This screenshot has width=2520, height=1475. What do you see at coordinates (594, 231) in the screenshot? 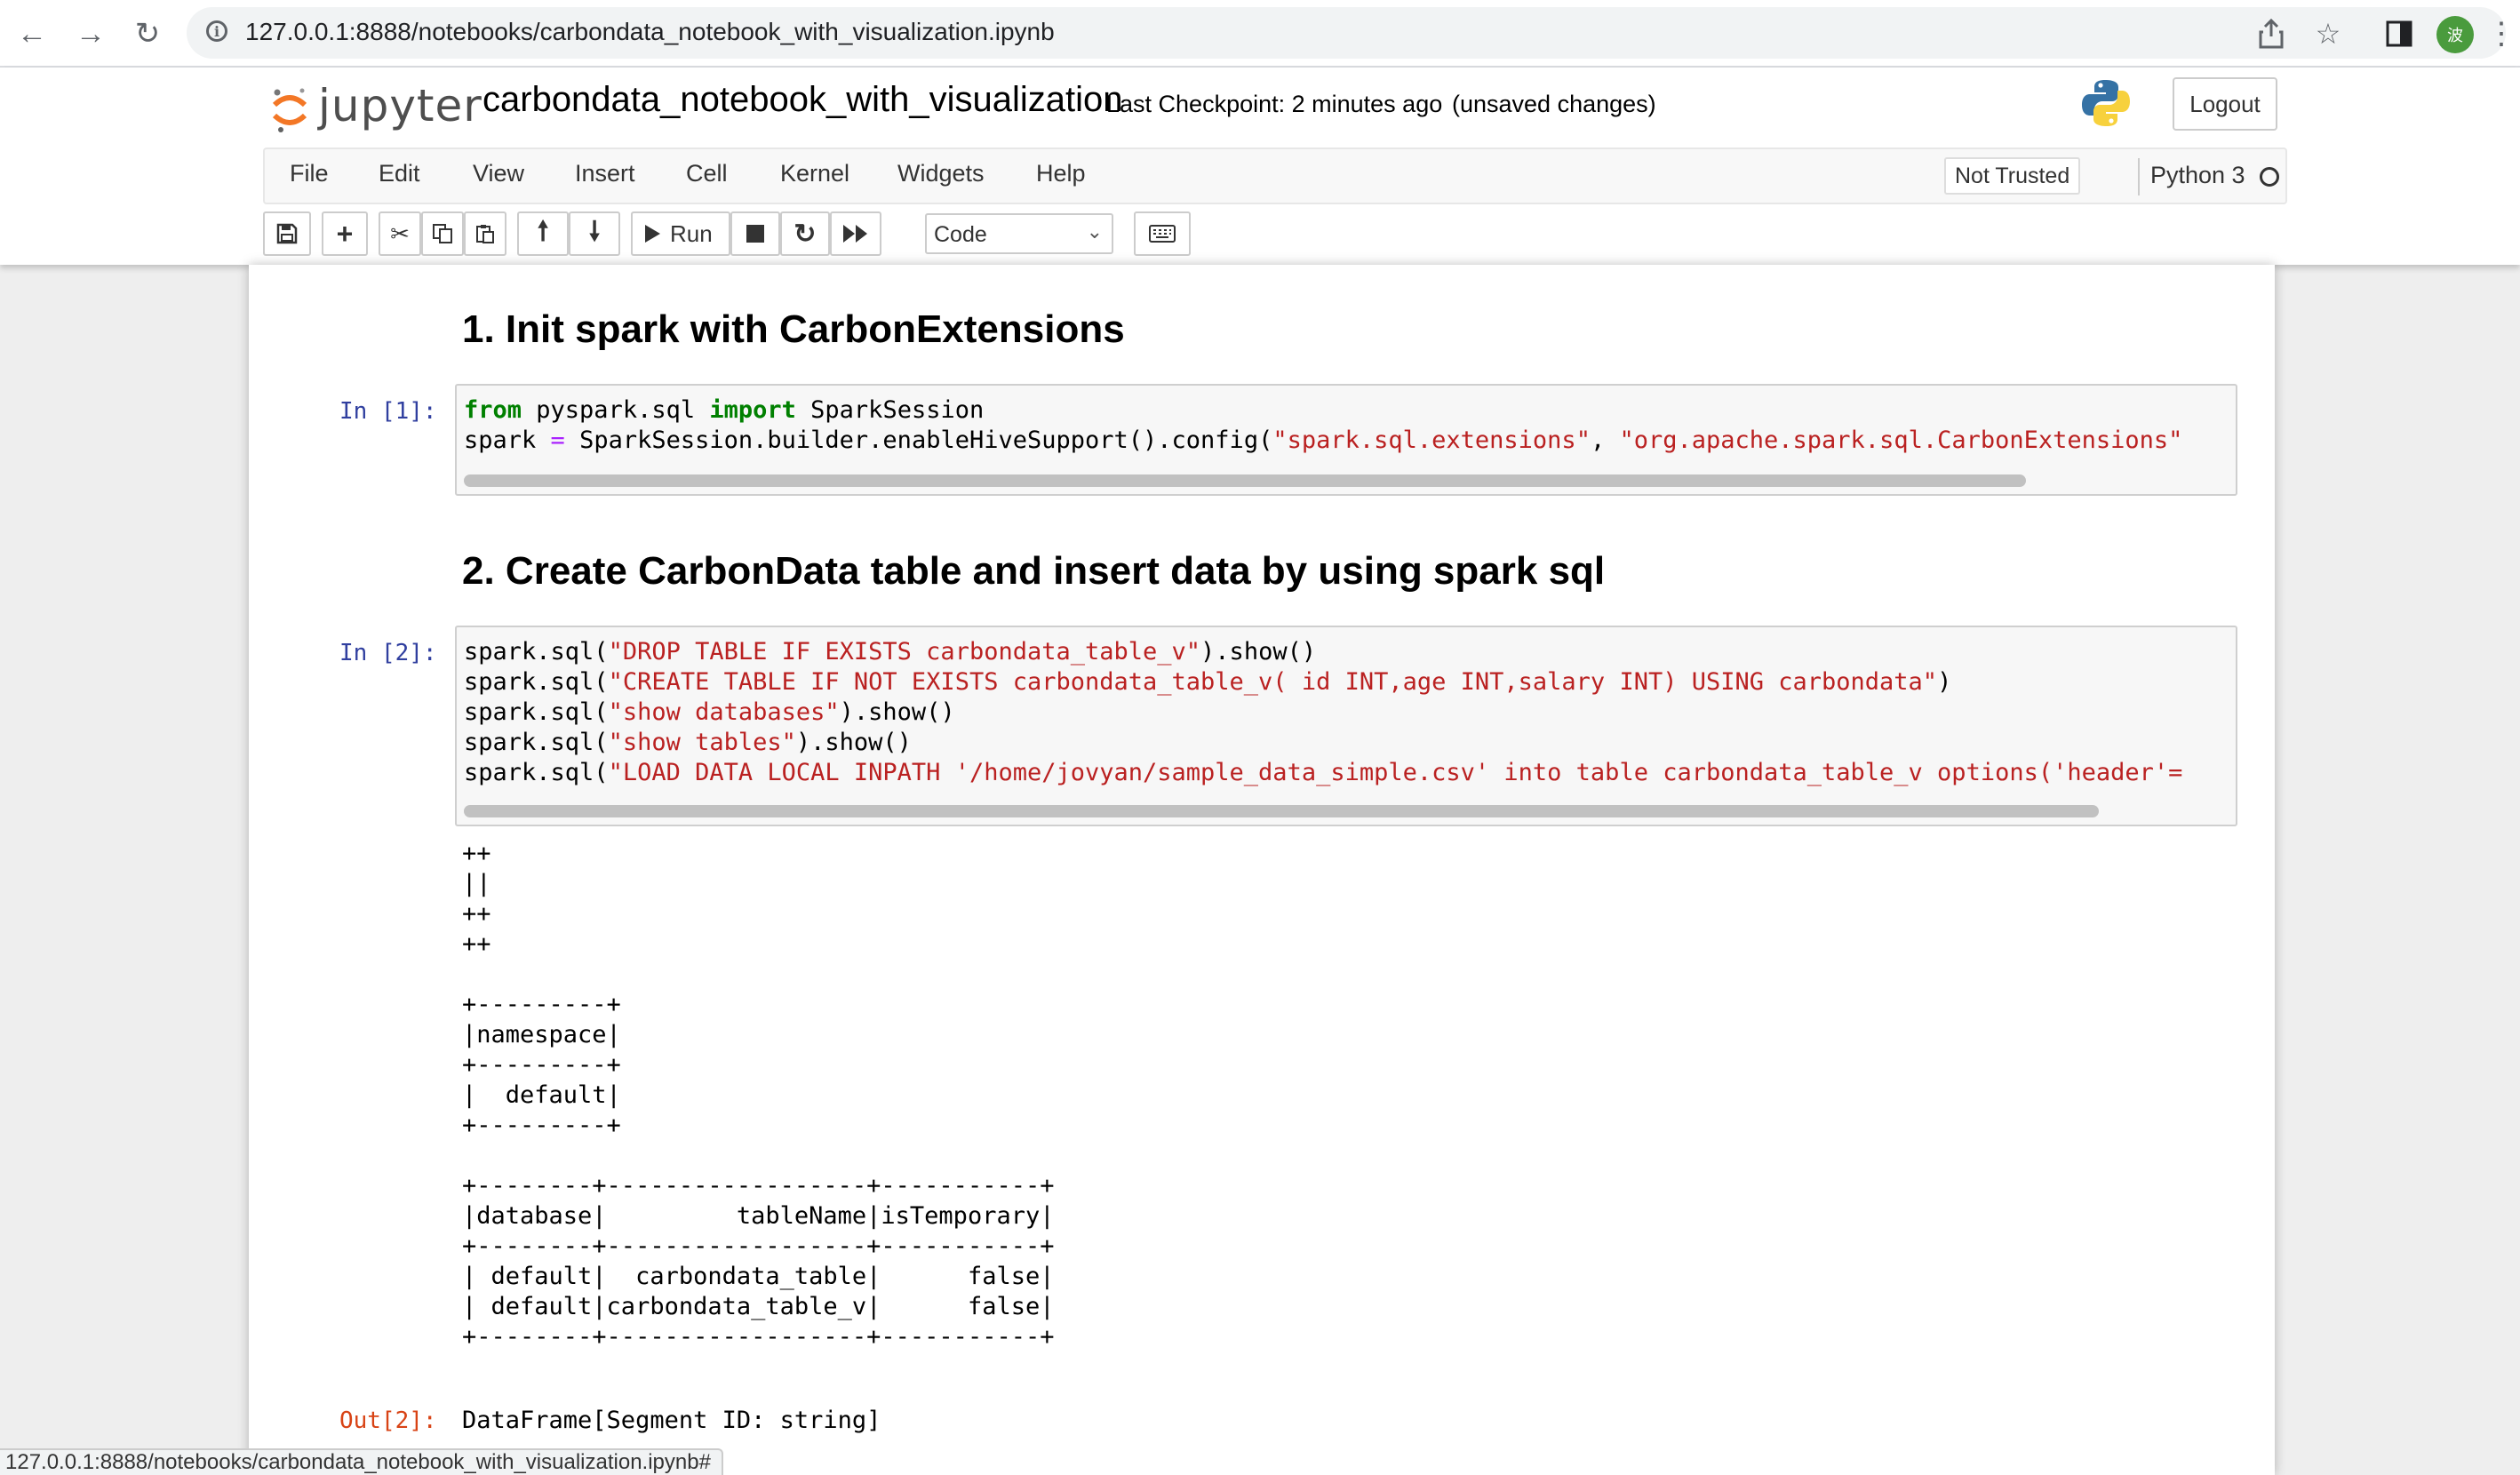
I see `arrow-down-icon: 🠗` at bounding box center [594, 231].